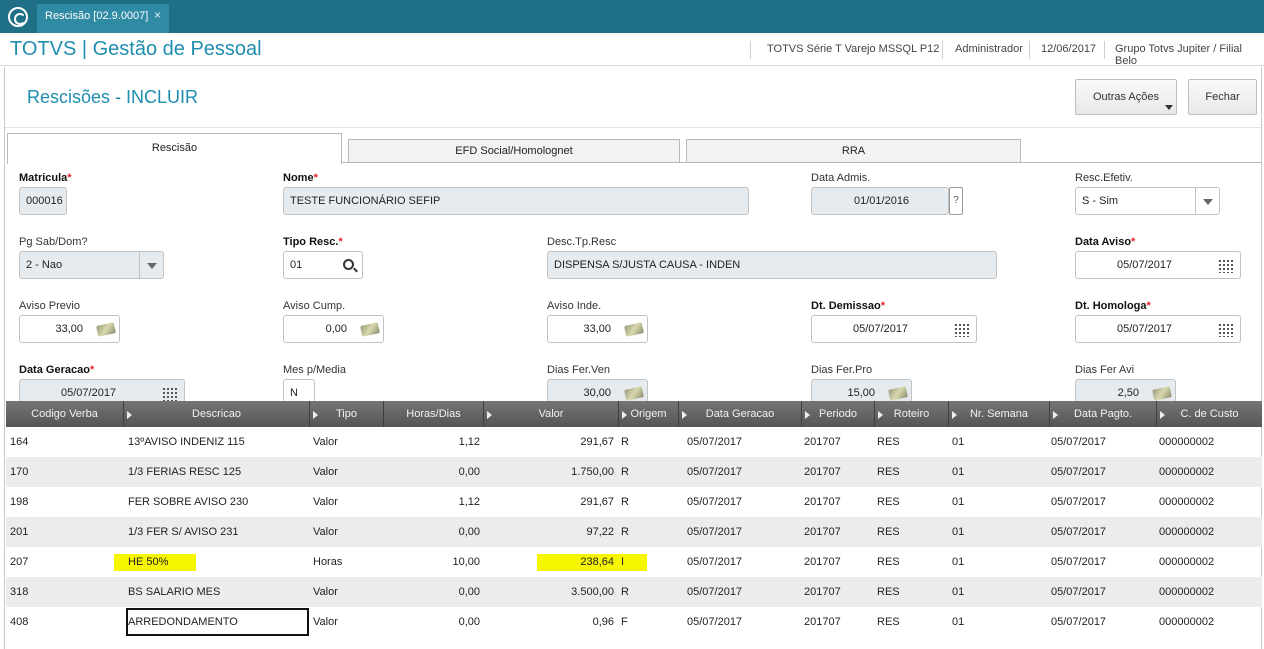 The height and width of the screenshot is (649, 1264). What do you see at coordinates (218, 532) in the screenshot?
I see `table-cell: 1/3 FER S/ AVISO 231` at bounding box center [218, 532].